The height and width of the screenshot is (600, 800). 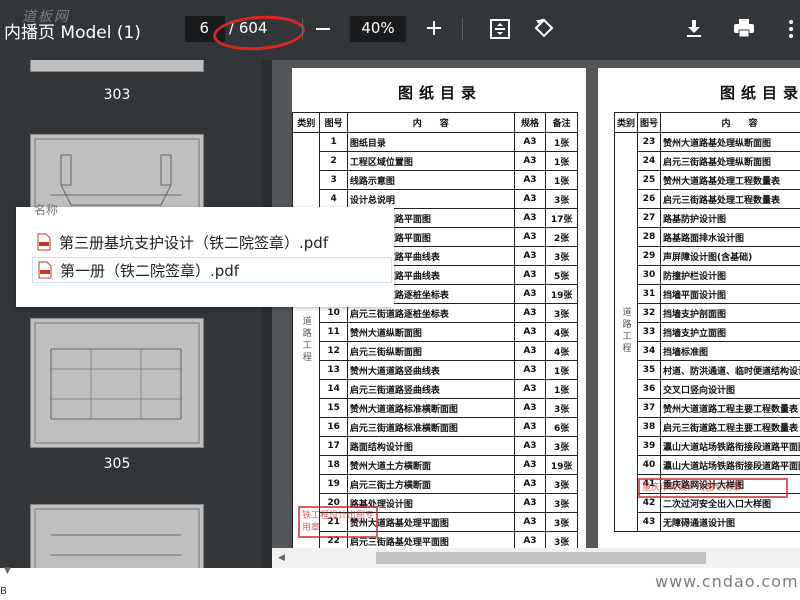 I want to click on header-cell: 类别, so click(x=306, y=122).